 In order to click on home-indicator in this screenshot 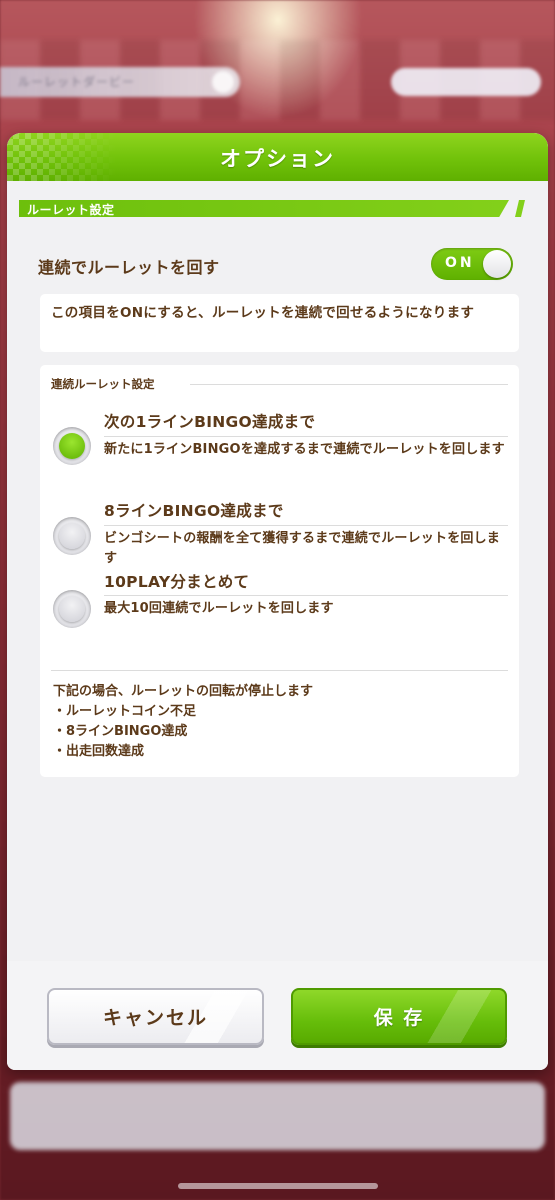, I will do `click(278, 1186)`.